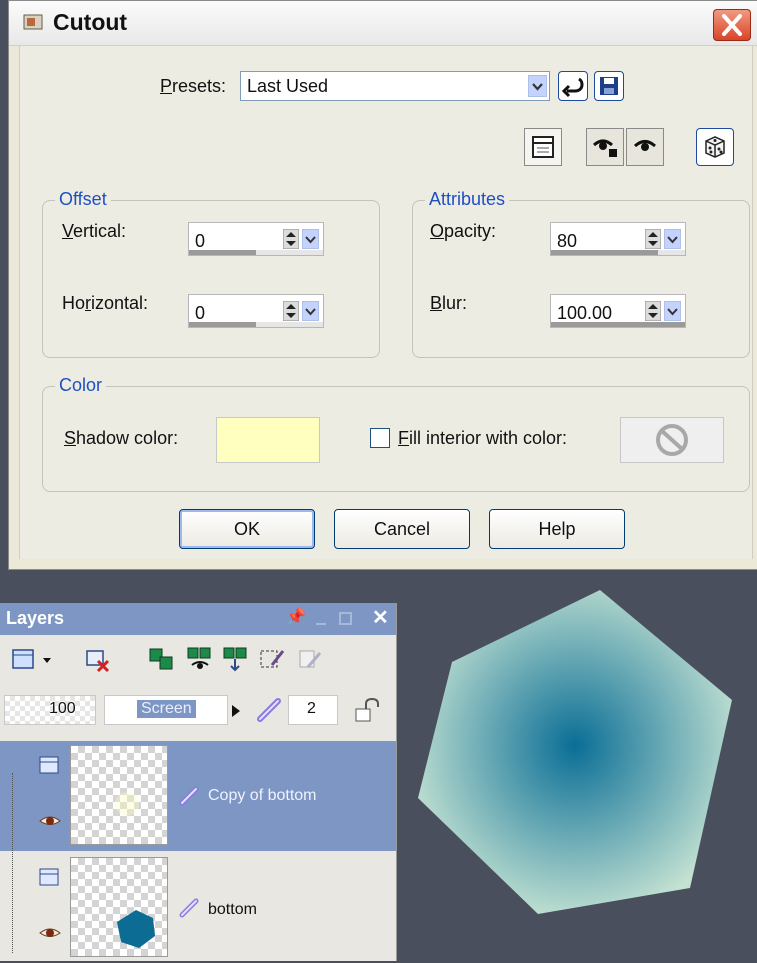 The width and height of the screenshot is (757, 963). What do you see at coordinates (247, 529) in the screenshot?
I see `ok-button: OK` at bounding box center [247, 529].